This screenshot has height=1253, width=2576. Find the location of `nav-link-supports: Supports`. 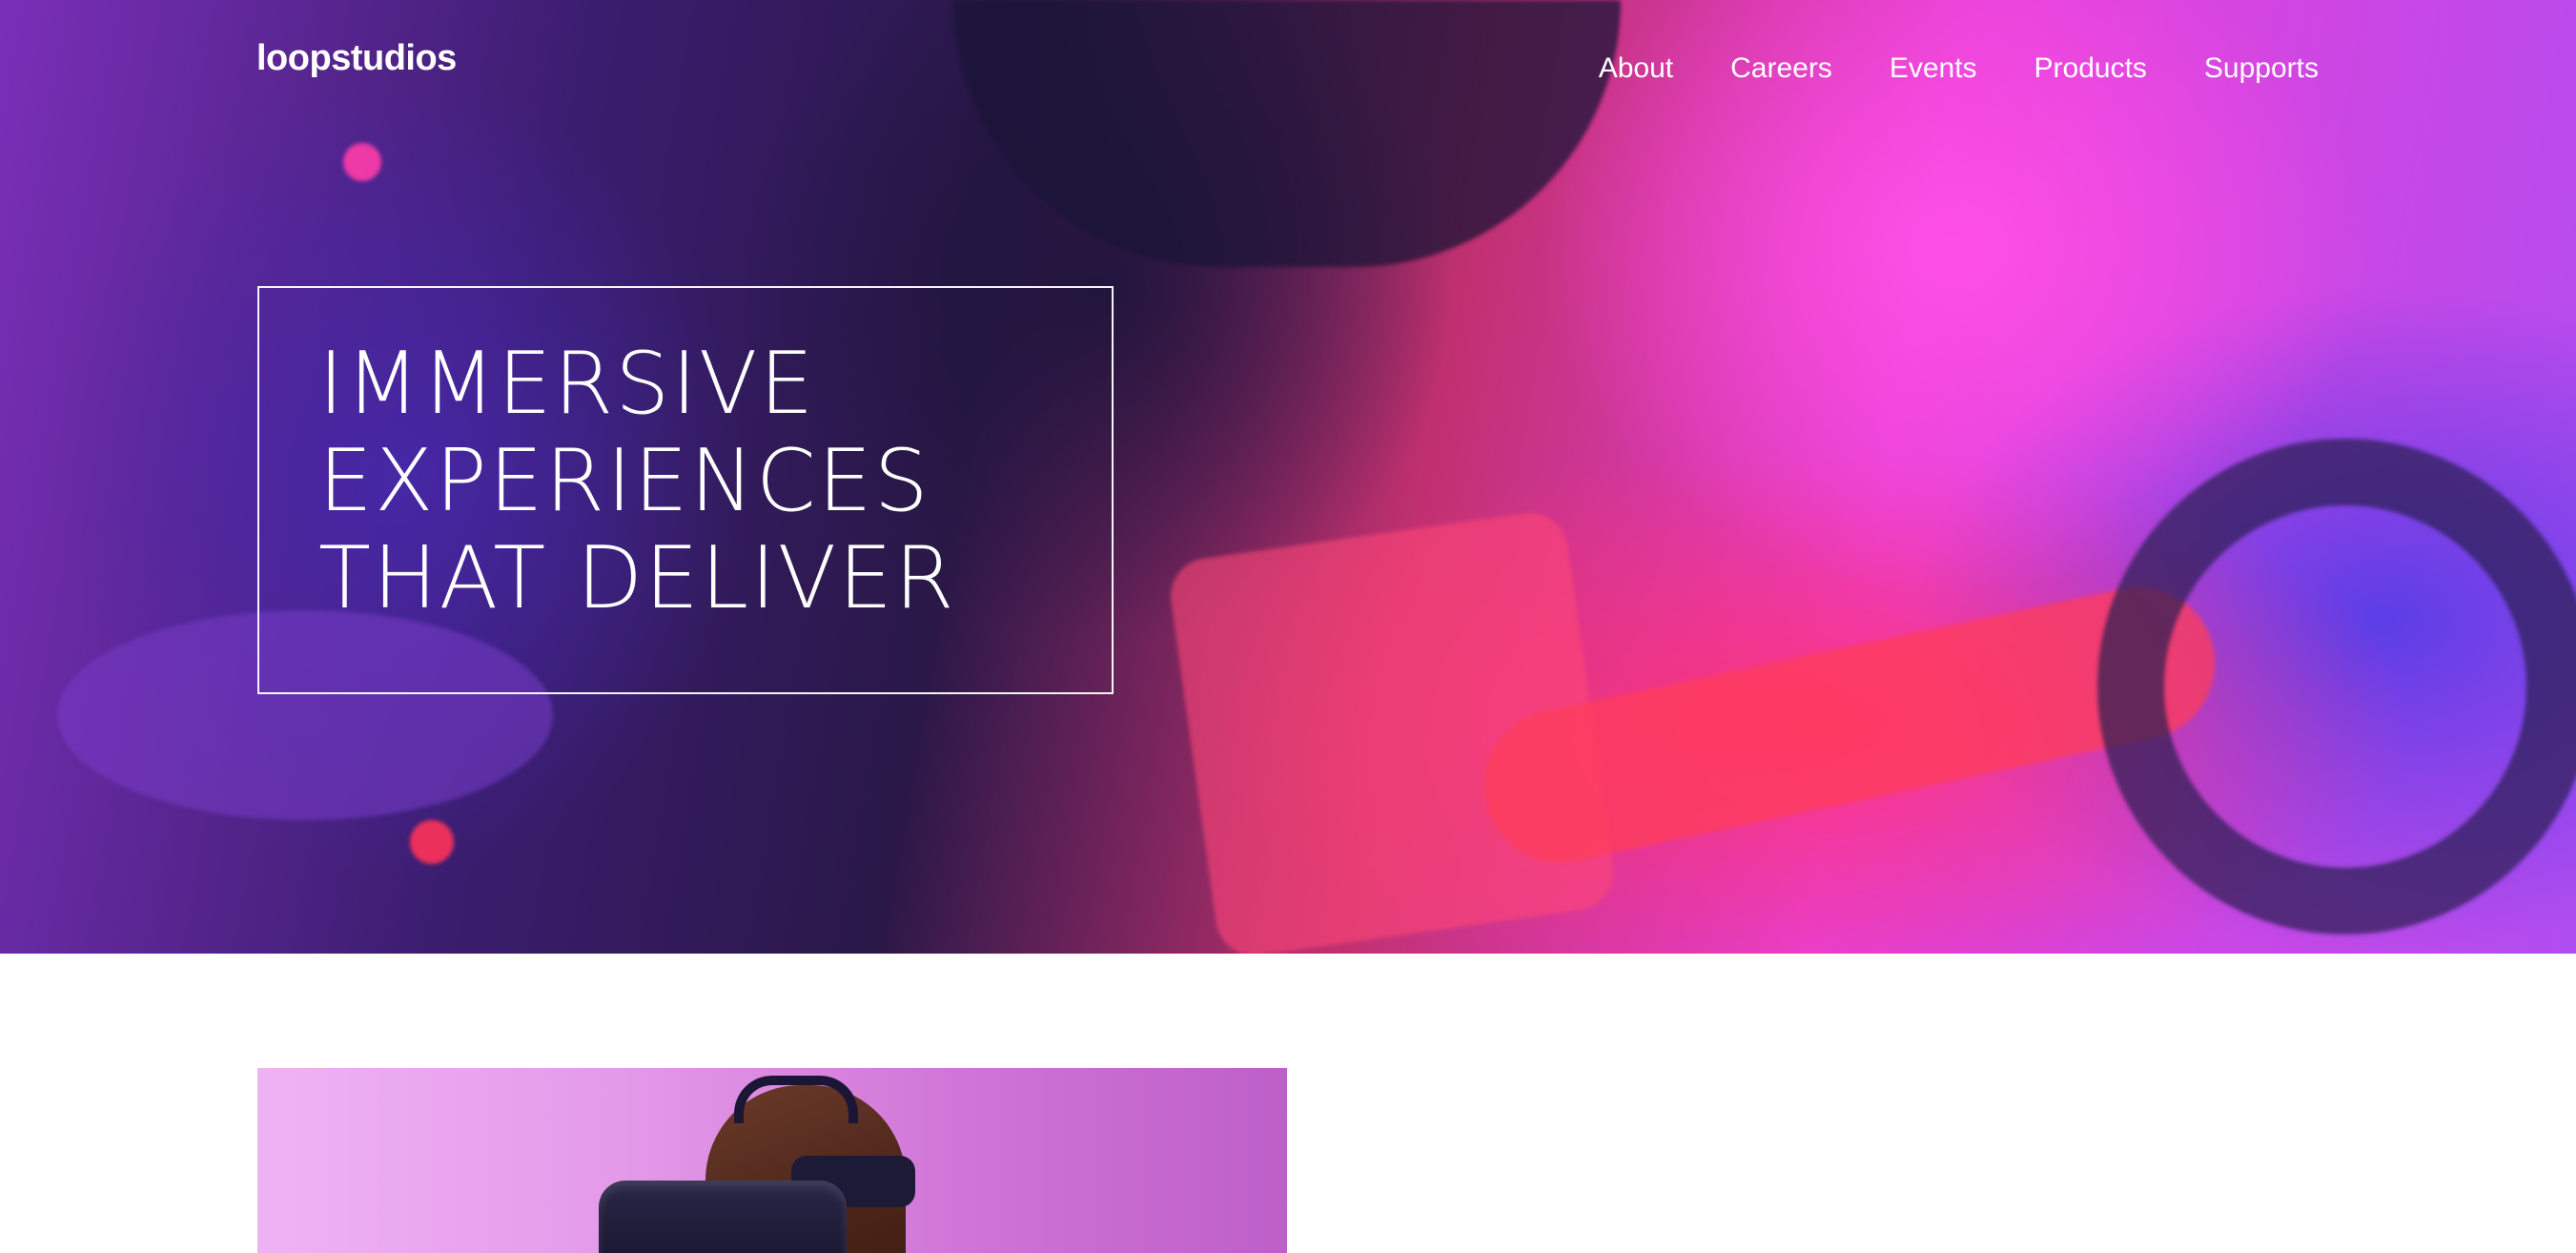

nav-link-supports: Supports is located at coordinates (2261, 68).